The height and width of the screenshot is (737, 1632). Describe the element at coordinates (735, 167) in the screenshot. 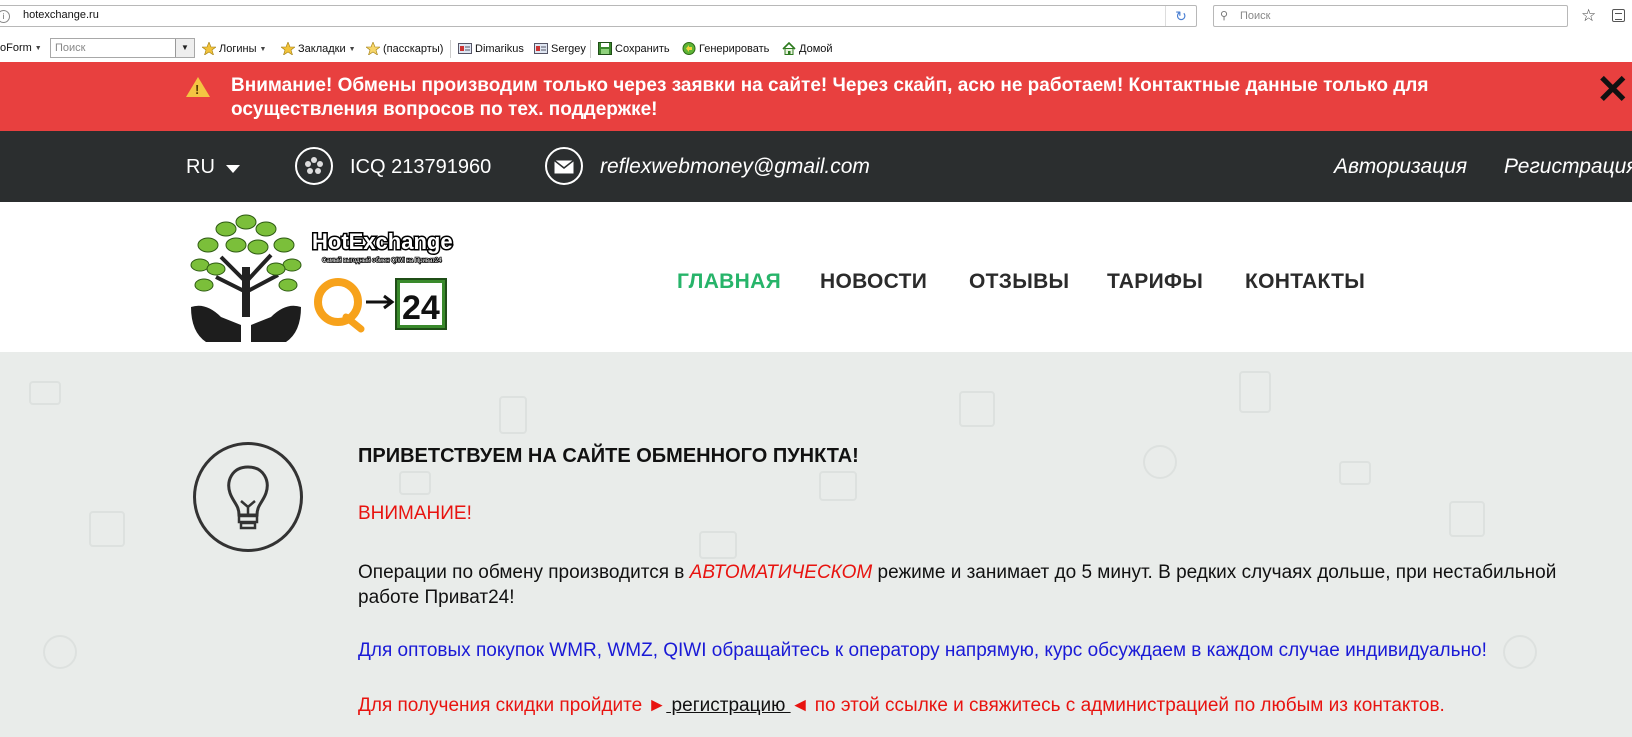

I see `email-link: reflexwebmoney@gmail.com` at that location.